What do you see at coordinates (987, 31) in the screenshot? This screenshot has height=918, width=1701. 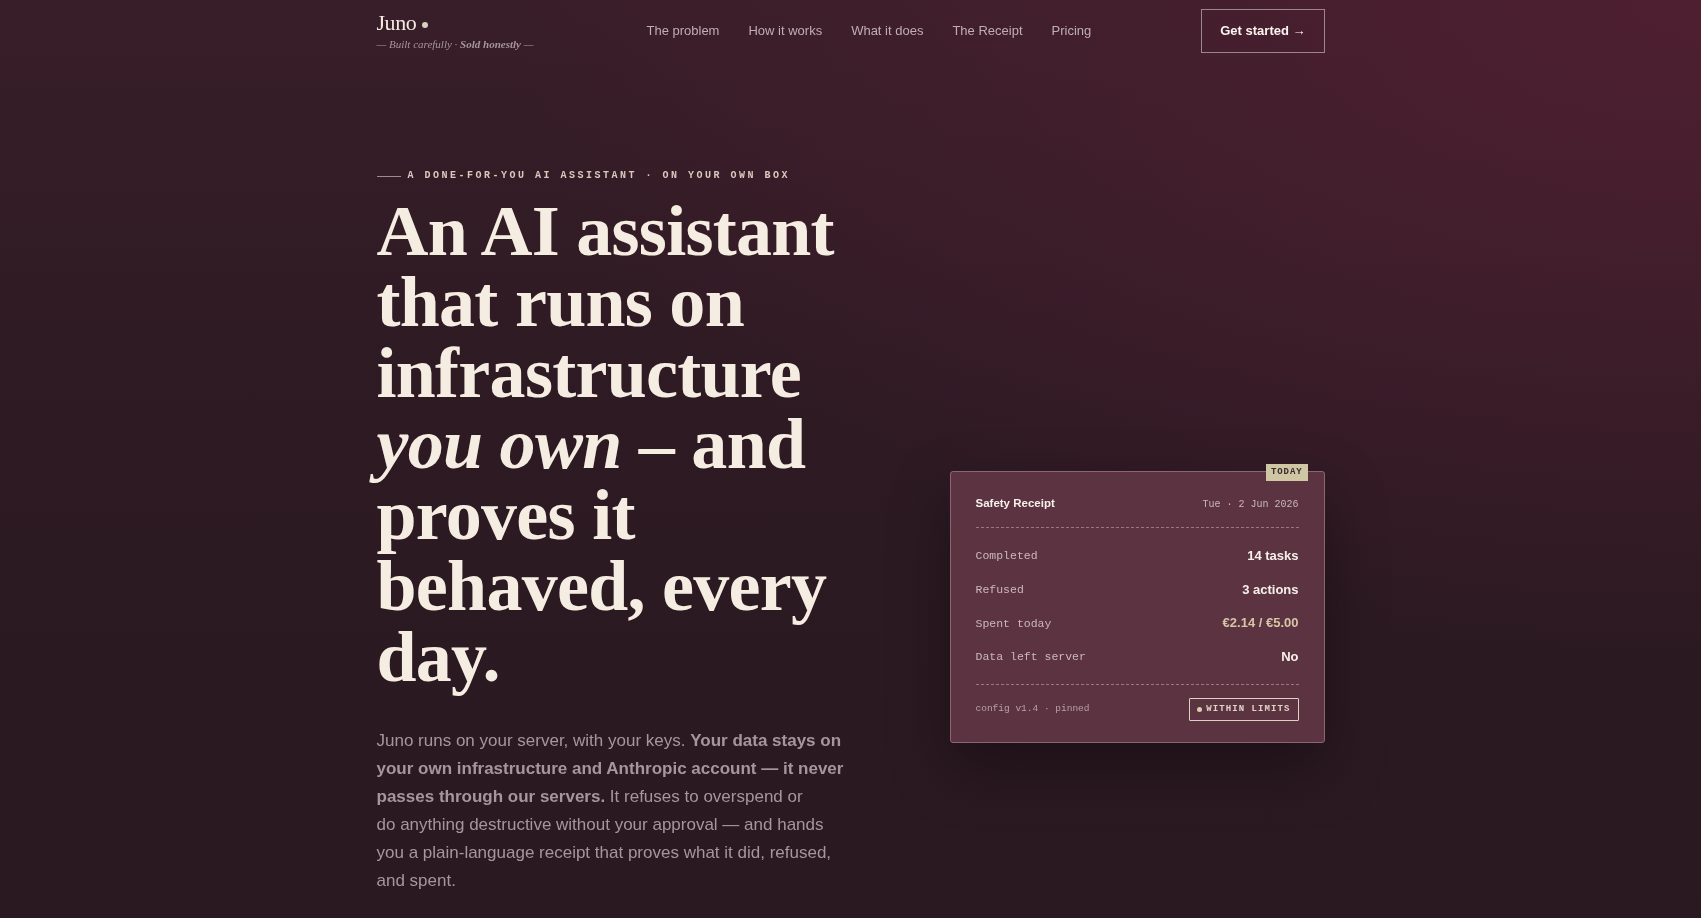 I see `nav-link: The Receipt` at bounding box center [987, 31].